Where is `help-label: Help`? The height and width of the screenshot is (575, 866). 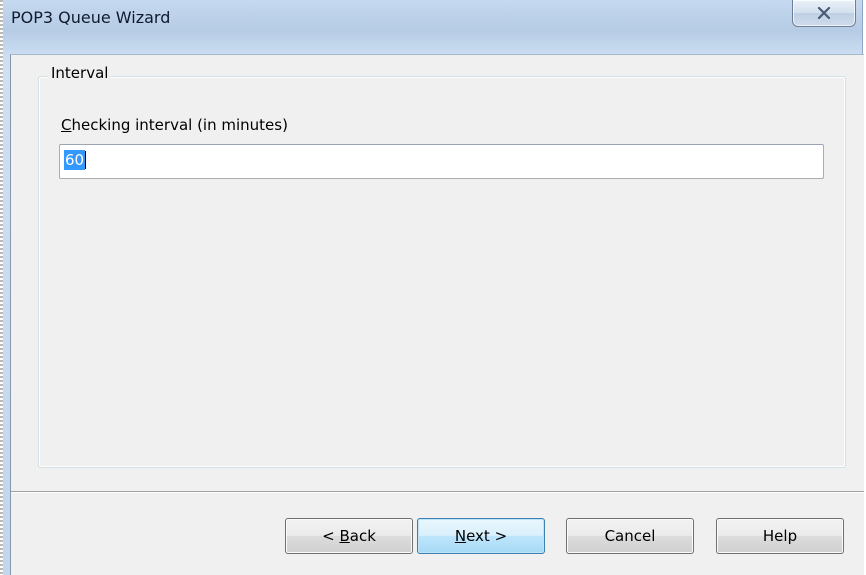 help-label: Help is located at coordinates (780, 536).